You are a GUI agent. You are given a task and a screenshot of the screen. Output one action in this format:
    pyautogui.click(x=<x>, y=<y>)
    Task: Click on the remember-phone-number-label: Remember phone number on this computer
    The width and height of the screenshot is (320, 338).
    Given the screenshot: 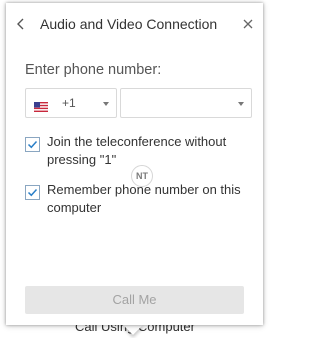 What is the action you would take?
    pyautogui.click(x=144, y=198)
    